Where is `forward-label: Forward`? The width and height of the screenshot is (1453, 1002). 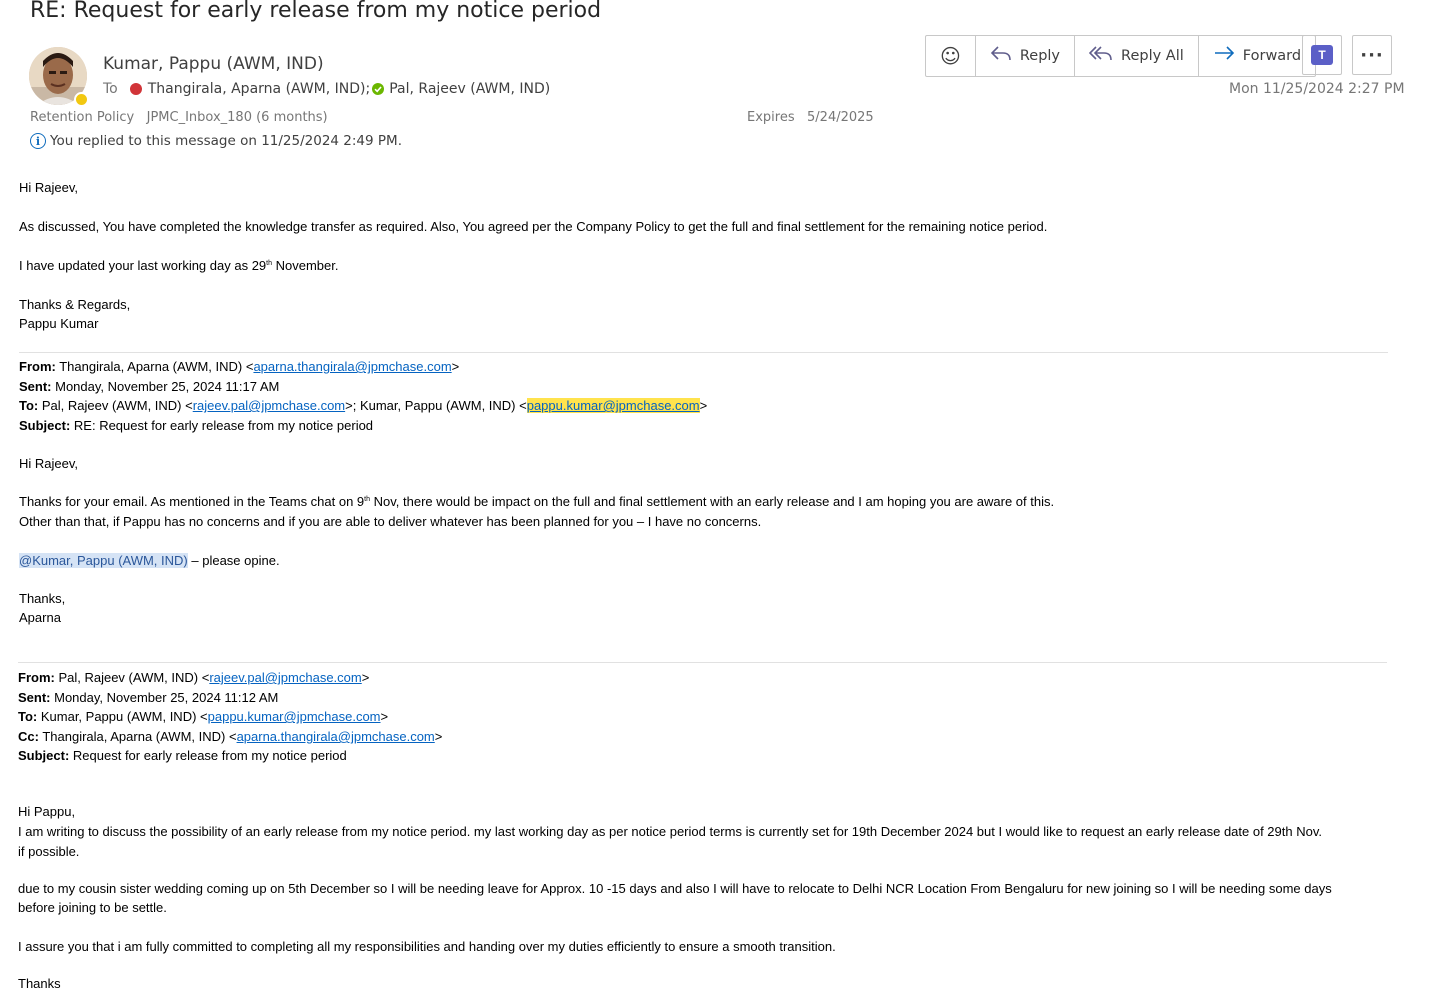
forward-label: Forward is located at coordinates (1272, 56).